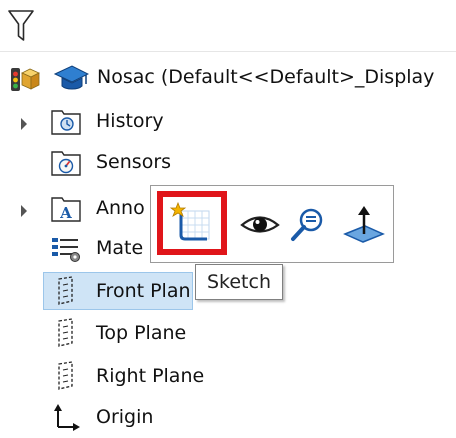 The width and height of the screenshot is (456, 438). I want to click on tree-item-label: History, so click(130, 121).